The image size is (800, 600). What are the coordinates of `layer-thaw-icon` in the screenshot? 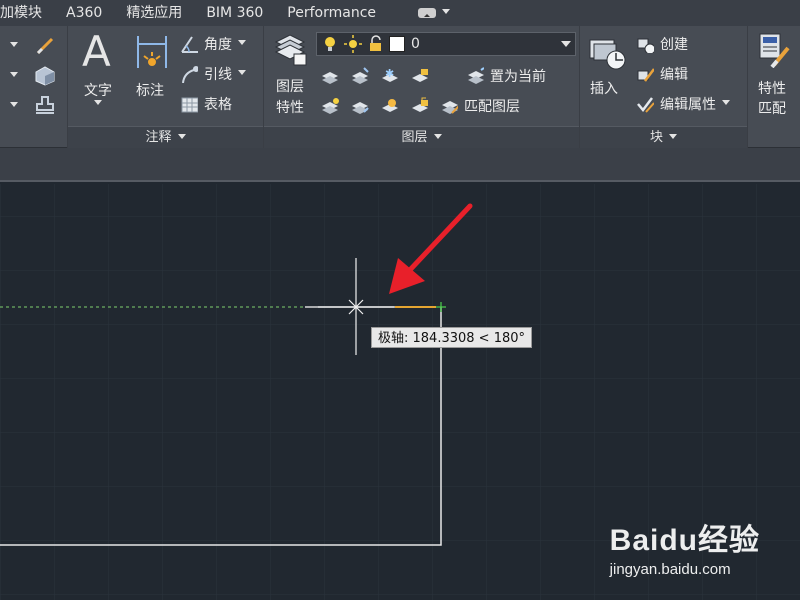 It's located at (390, 105).